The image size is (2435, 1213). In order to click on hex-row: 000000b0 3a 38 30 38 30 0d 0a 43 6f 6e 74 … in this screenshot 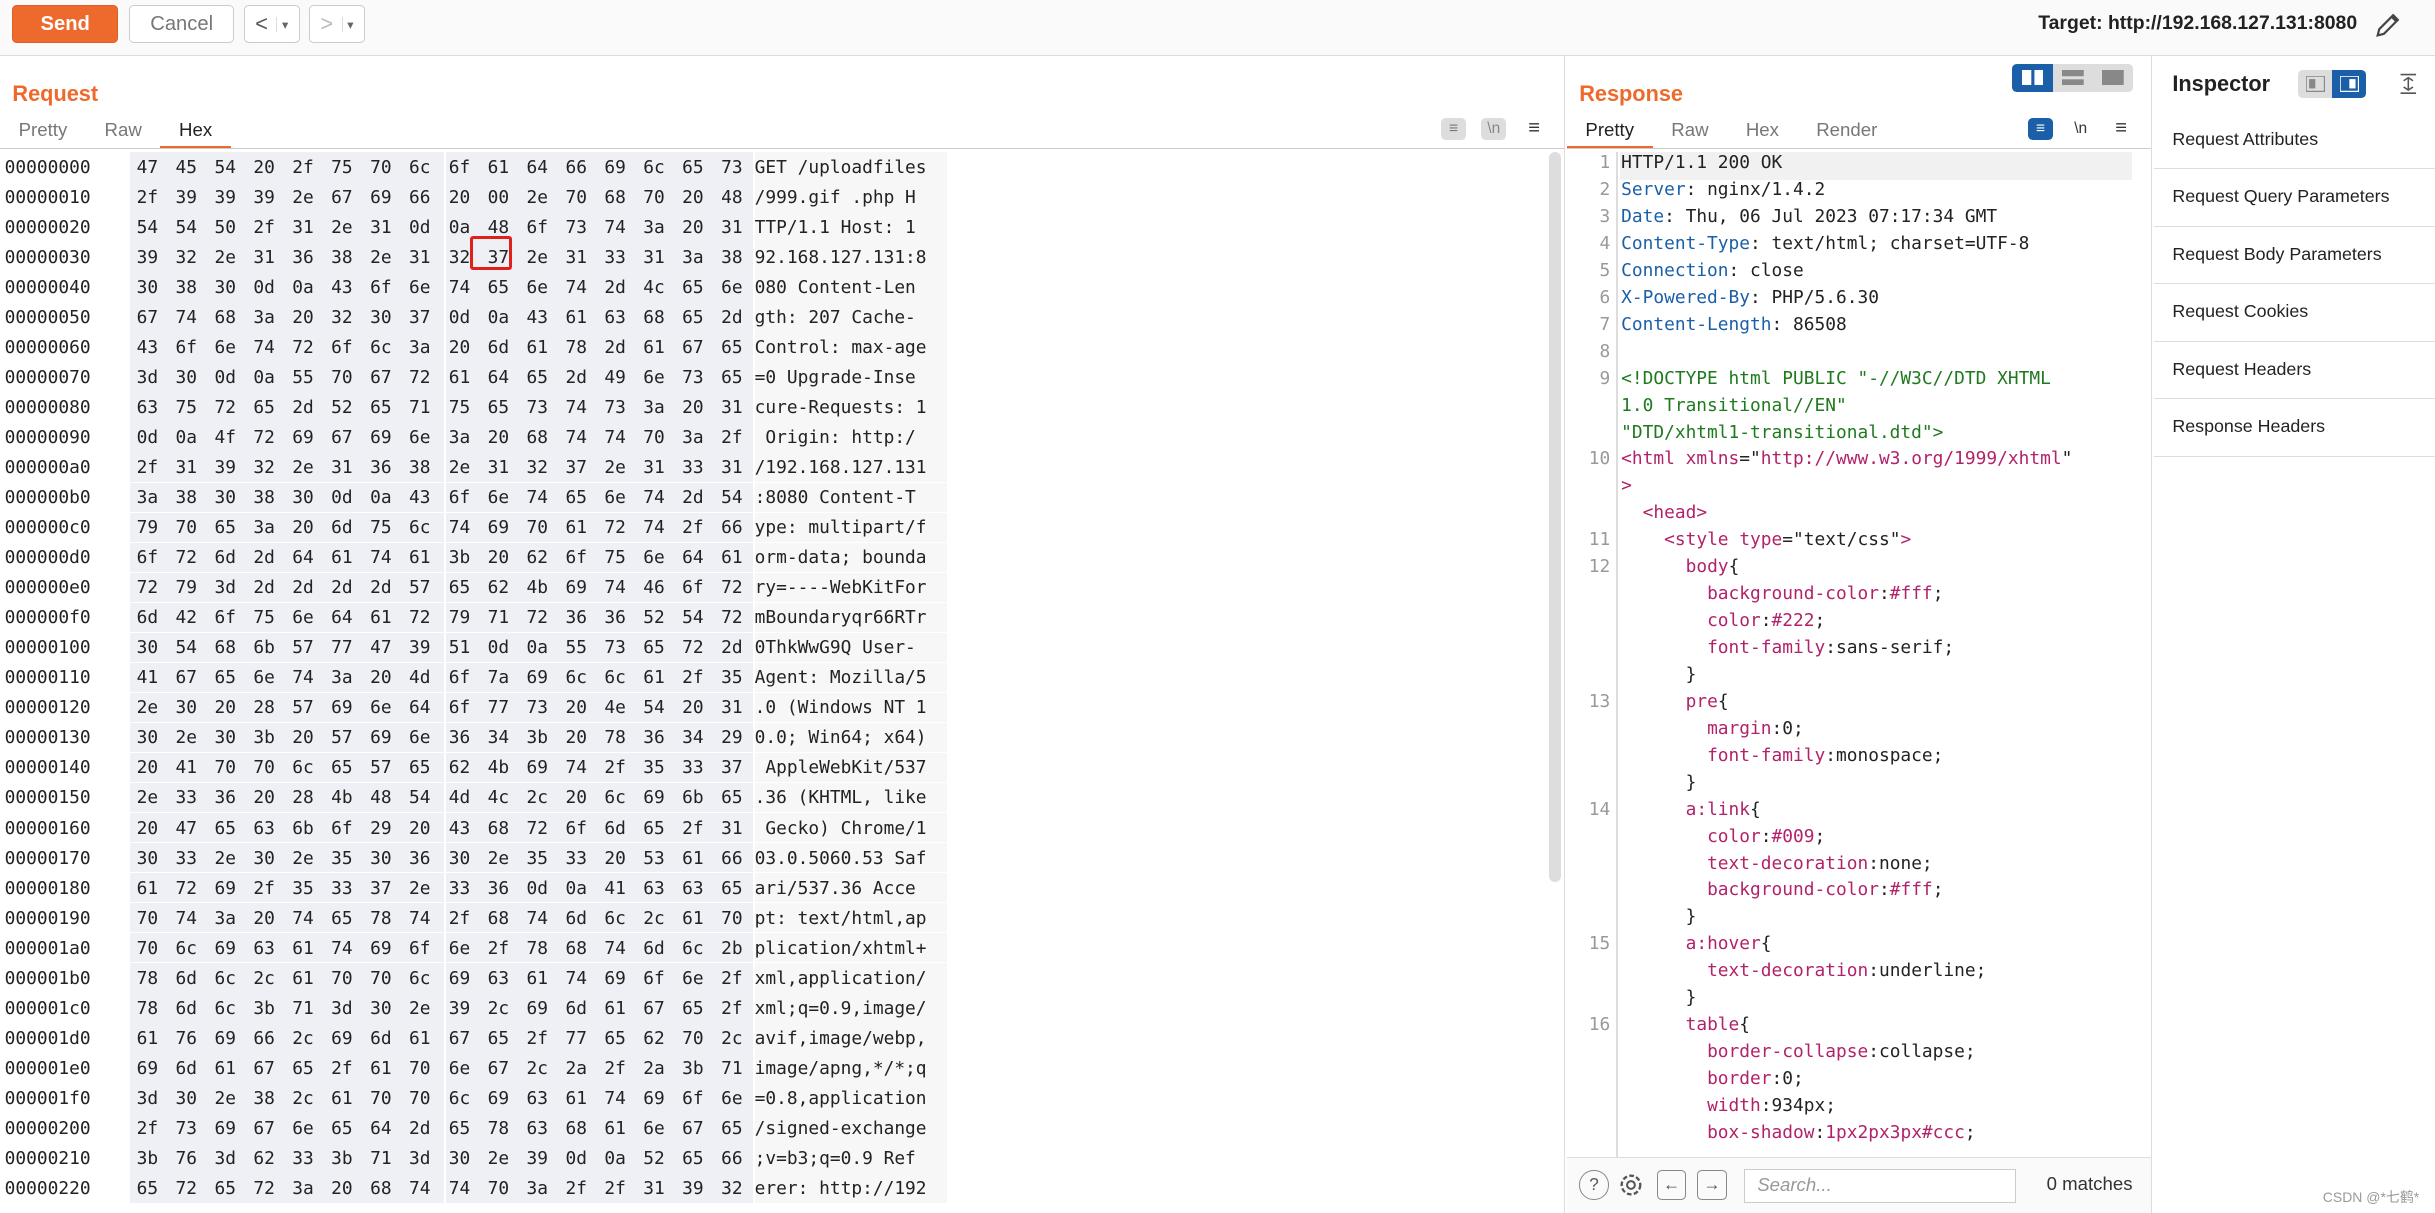, I will do `click(773, 497)`.